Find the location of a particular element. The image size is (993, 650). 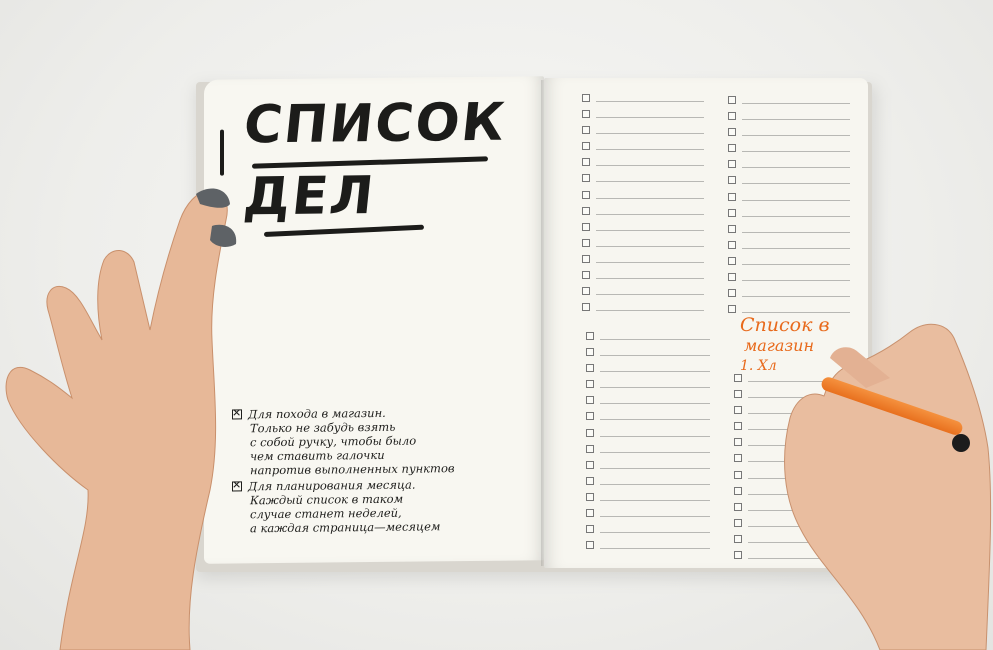

checklist-top-right is located at coordinates (789, 204).